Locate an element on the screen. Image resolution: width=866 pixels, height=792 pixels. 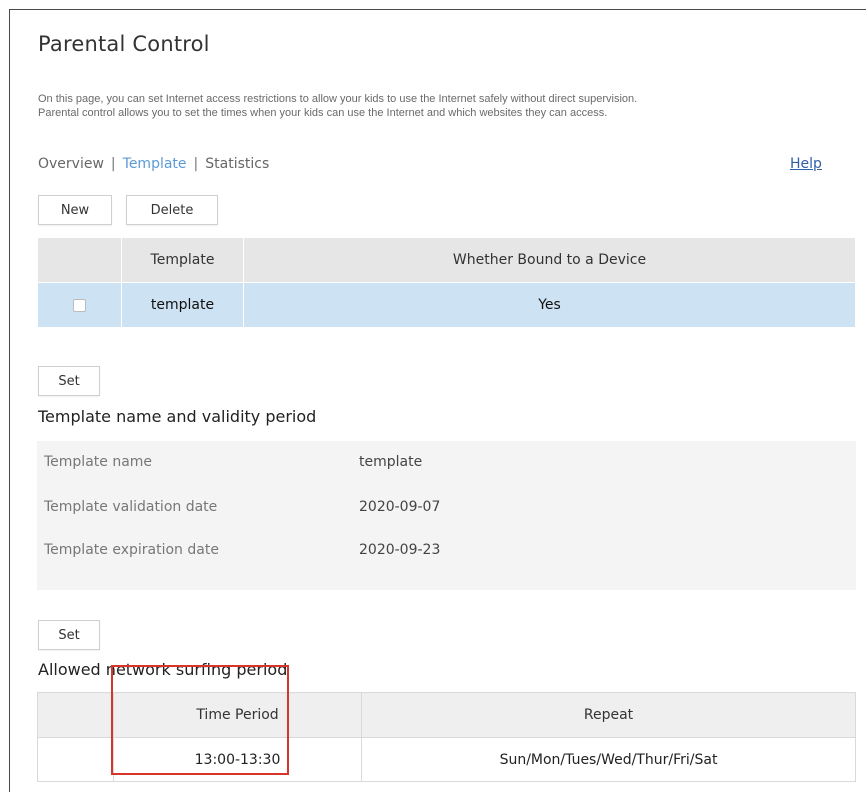
help-link: Help is located at coordinates (806, 164).